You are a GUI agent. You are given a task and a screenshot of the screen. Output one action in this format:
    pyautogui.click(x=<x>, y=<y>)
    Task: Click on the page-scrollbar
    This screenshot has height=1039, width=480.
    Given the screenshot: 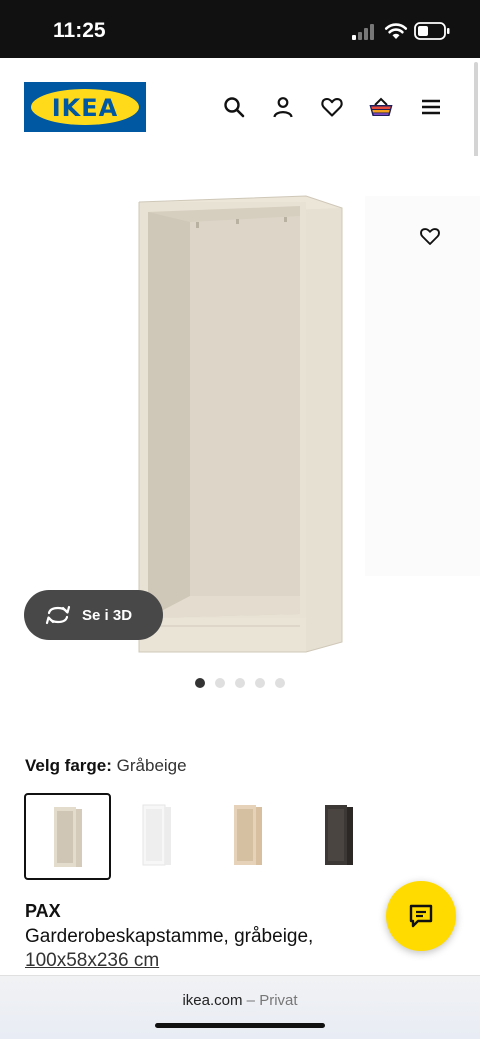 What is the action you would take?
    pyautogui.click(x=476, y=112)
    